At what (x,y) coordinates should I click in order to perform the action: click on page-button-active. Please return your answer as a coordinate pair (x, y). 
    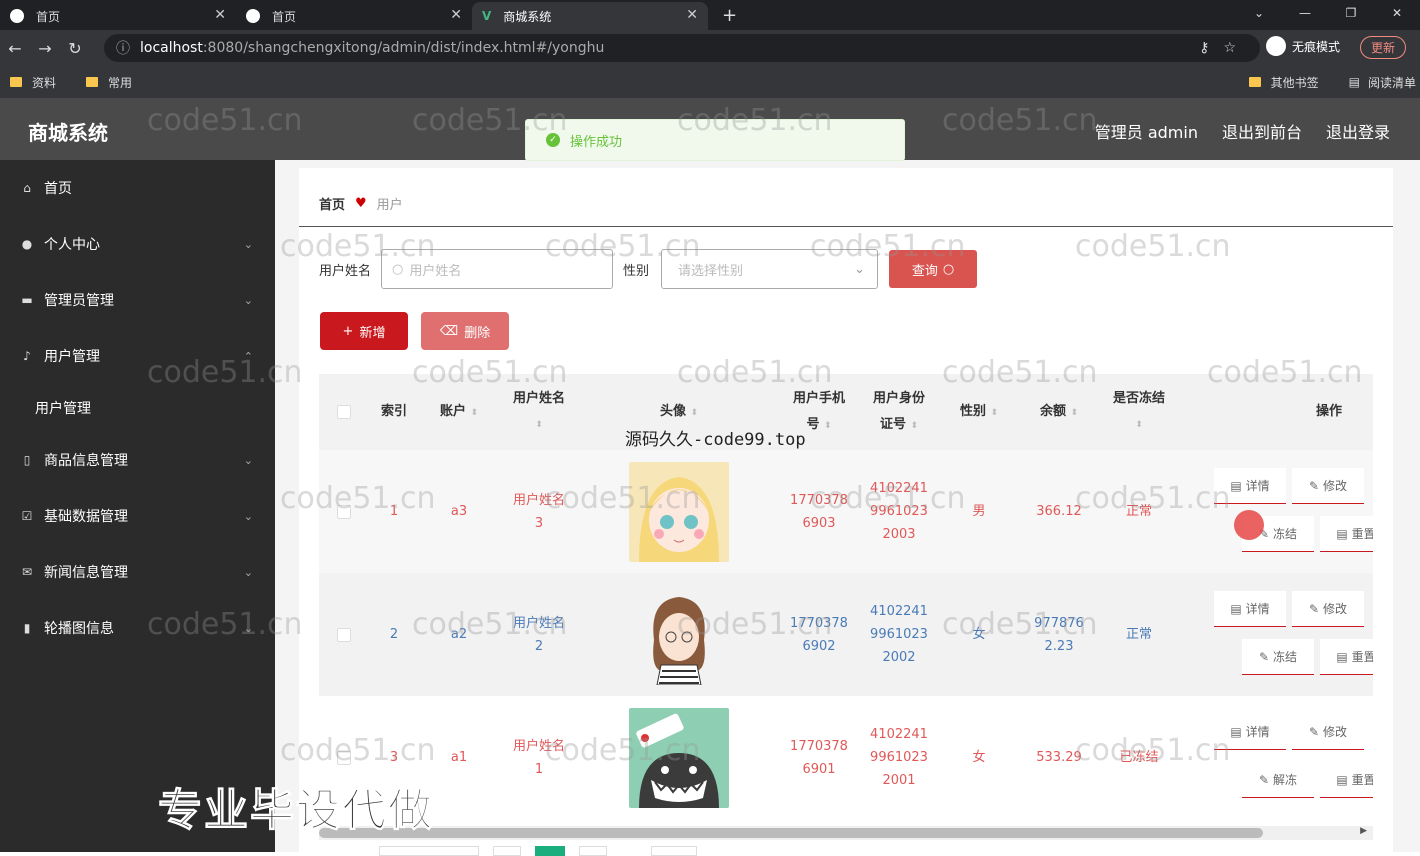
    Looking at the image, I should click on (550, 851).